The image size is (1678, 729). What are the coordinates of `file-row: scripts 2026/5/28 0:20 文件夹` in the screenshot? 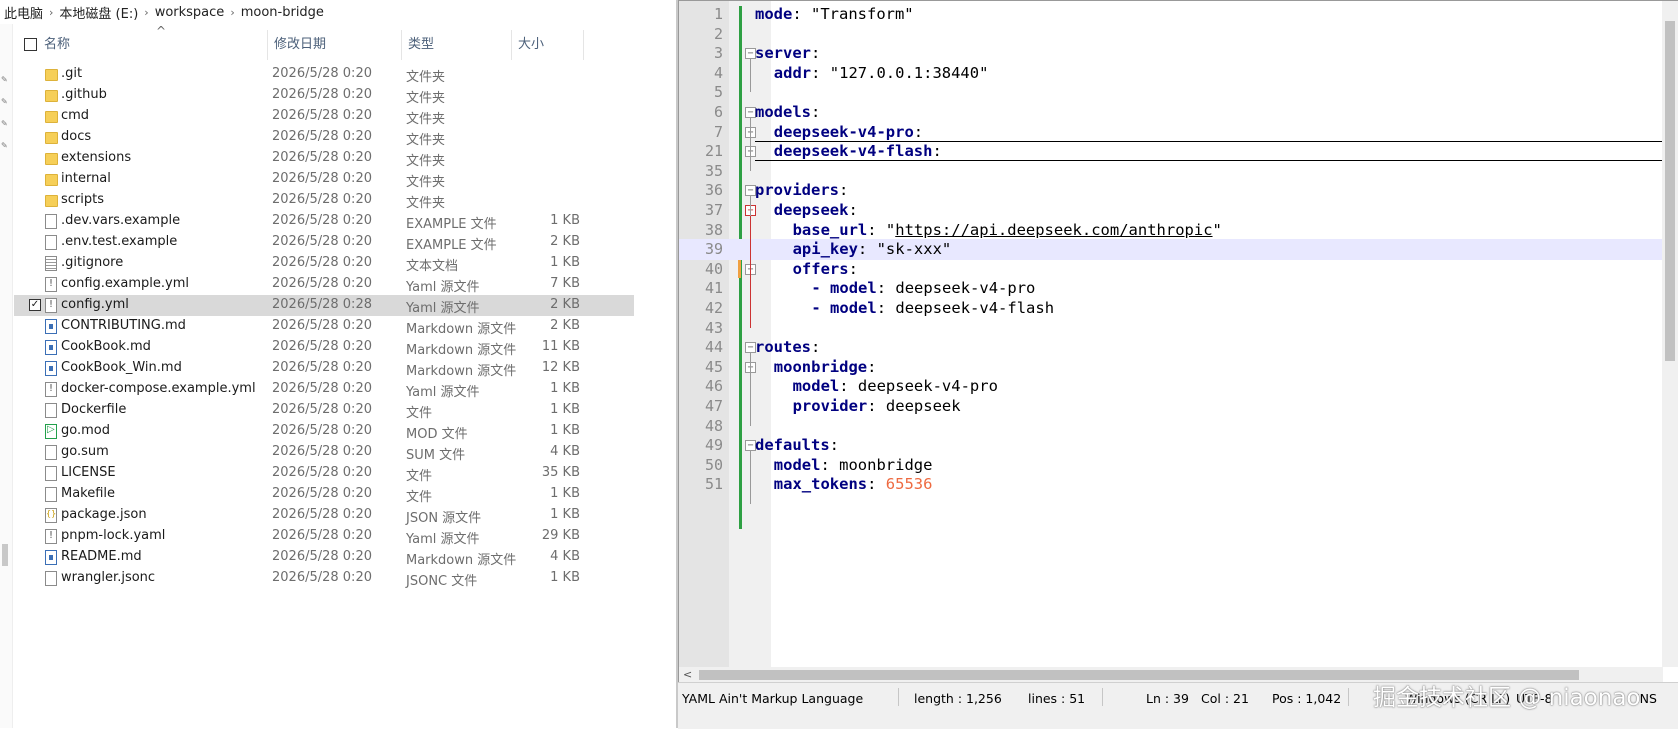 It's located at (324, 200).